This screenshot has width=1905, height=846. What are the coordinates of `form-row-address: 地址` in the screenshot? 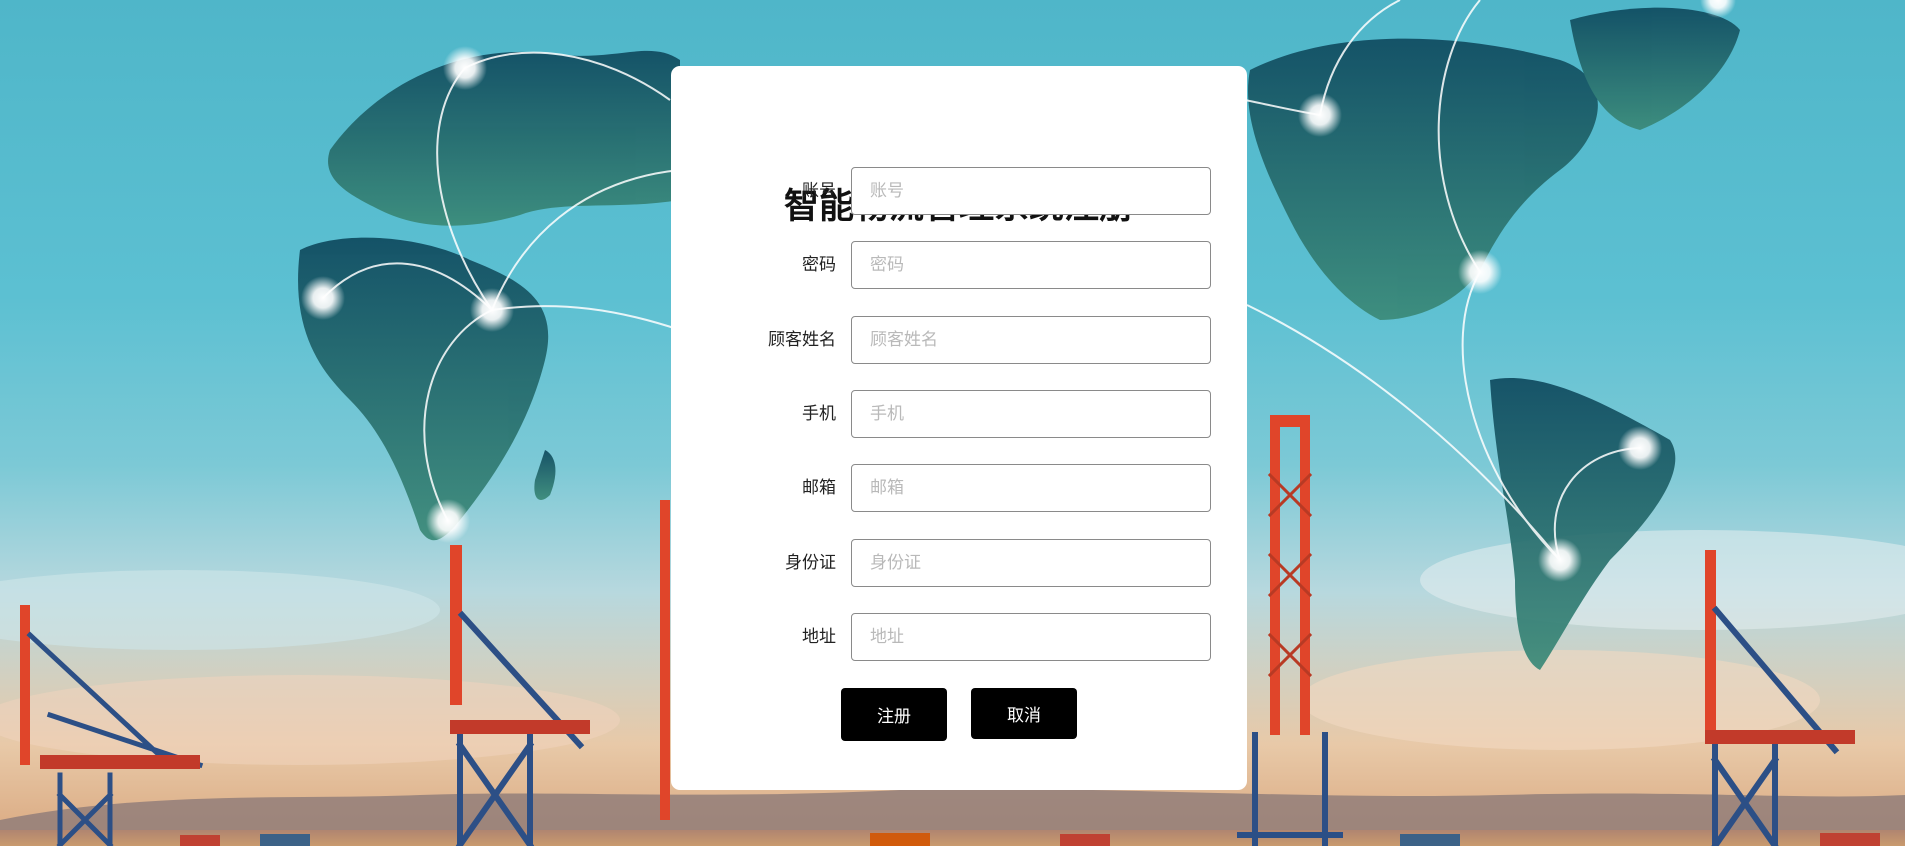 It's located at (959, 637).